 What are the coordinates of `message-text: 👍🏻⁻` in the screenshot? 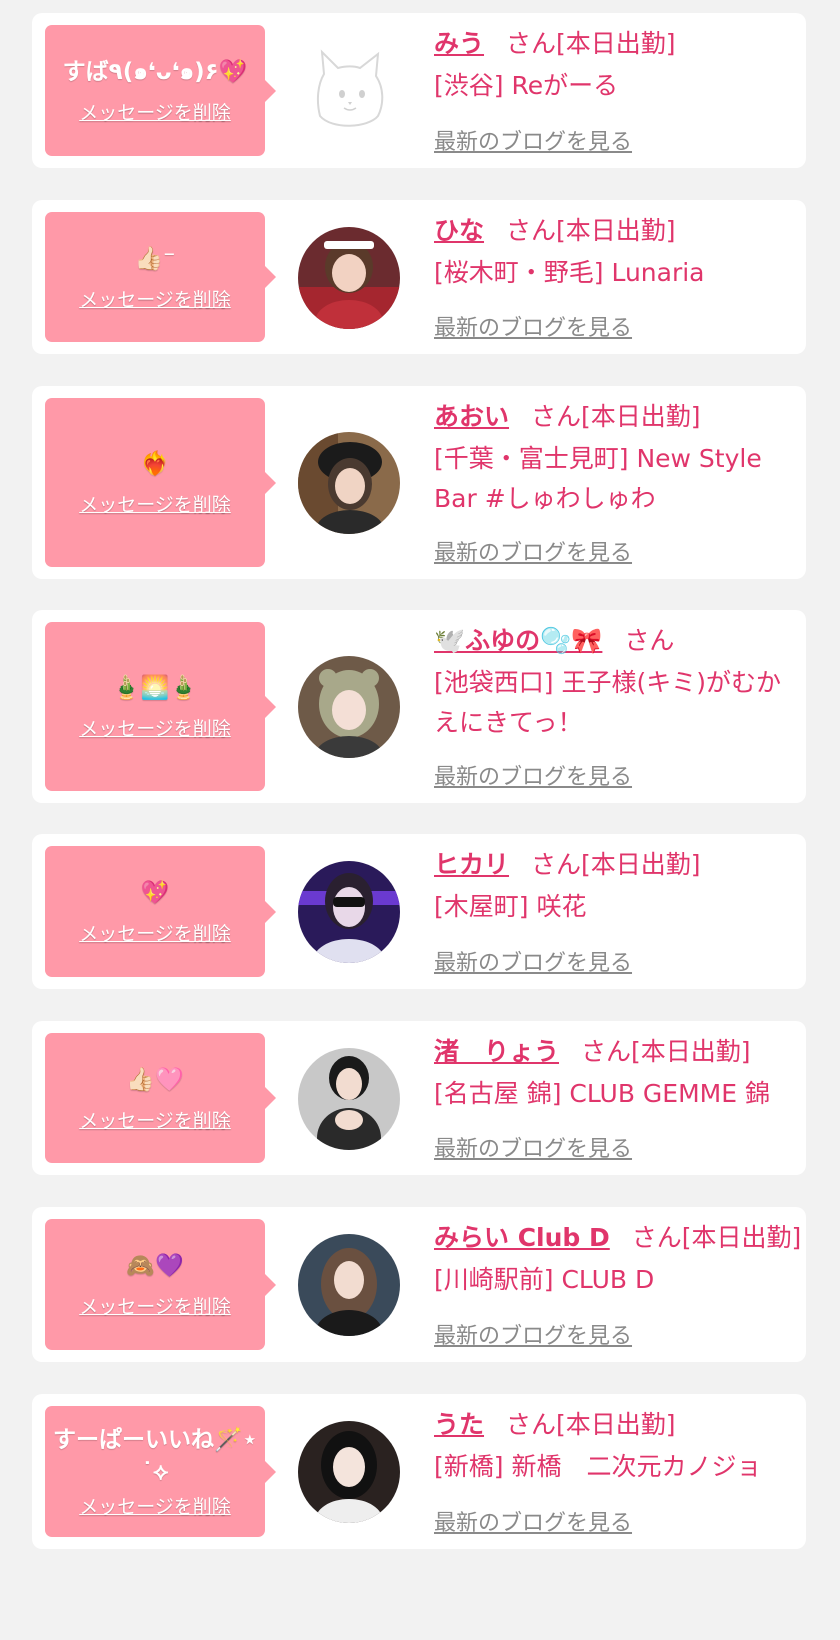 It's located at (155, 258).